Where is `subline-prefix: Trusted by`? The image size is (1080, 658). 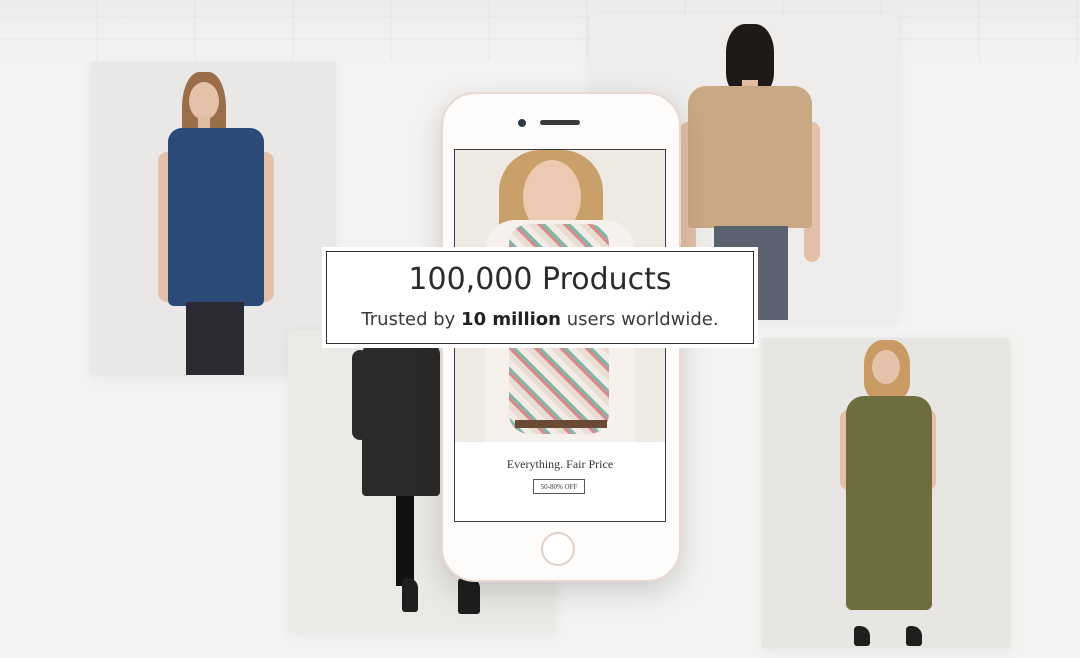
subline-prefix: Trusted by is located at coordinates (411, 319).